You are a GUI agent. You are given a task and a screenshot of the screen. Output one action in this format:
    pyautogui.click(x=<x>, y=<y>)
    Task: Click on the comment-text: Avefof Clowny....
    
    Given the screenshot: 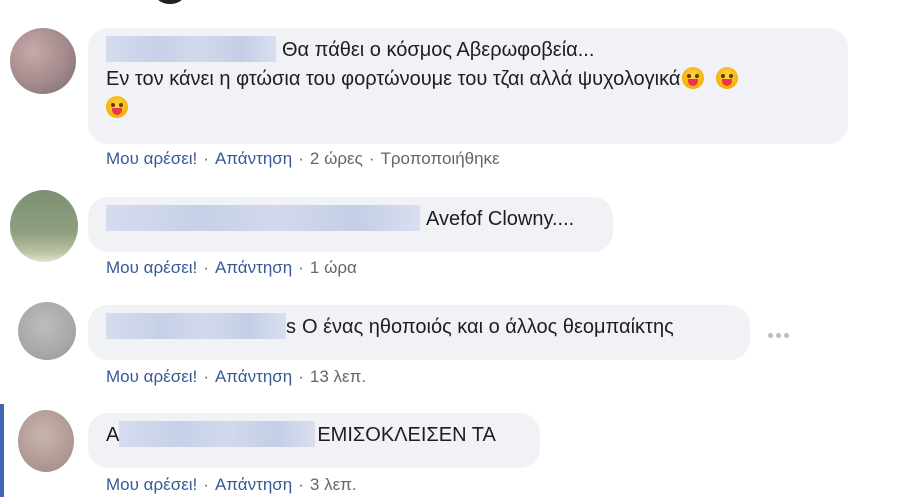 What is the action you would take?
    pyautogui.click(x=500, y=219)
    